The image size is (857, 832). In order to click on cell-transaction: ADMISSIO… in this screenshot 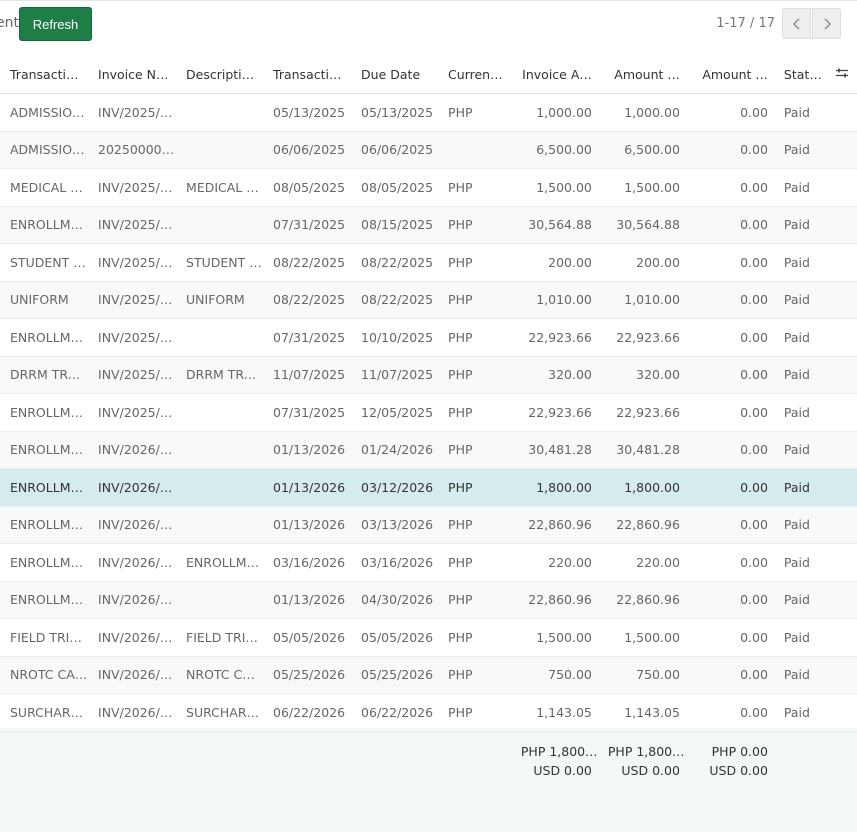, I will do `click(44, 150)`.